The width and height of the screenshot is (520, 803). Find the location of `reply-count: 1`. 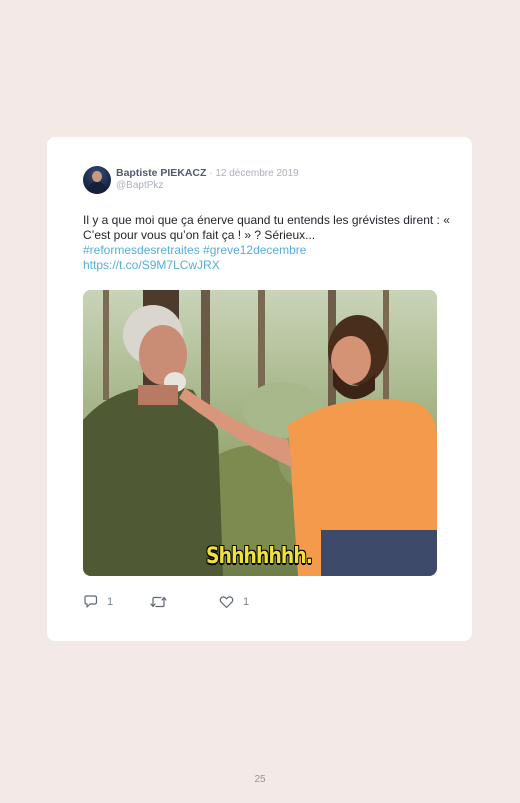

reply-count: 1 is located at coordinates (110, 602).